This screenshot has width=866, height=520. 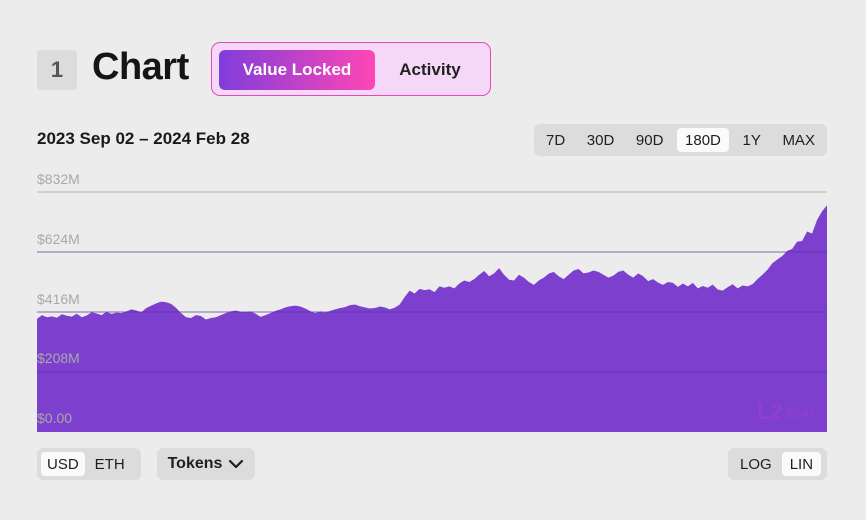 I want to click on y-tick-label: $0.00, so click(x=55, y=418).